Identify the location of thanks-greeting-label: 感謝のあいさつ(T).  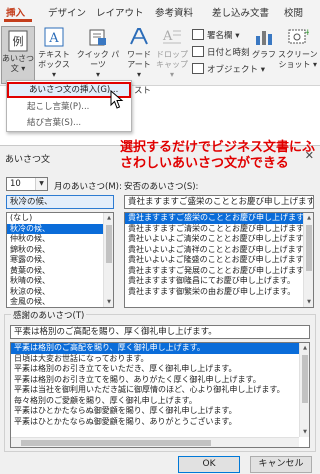
(49, 315).